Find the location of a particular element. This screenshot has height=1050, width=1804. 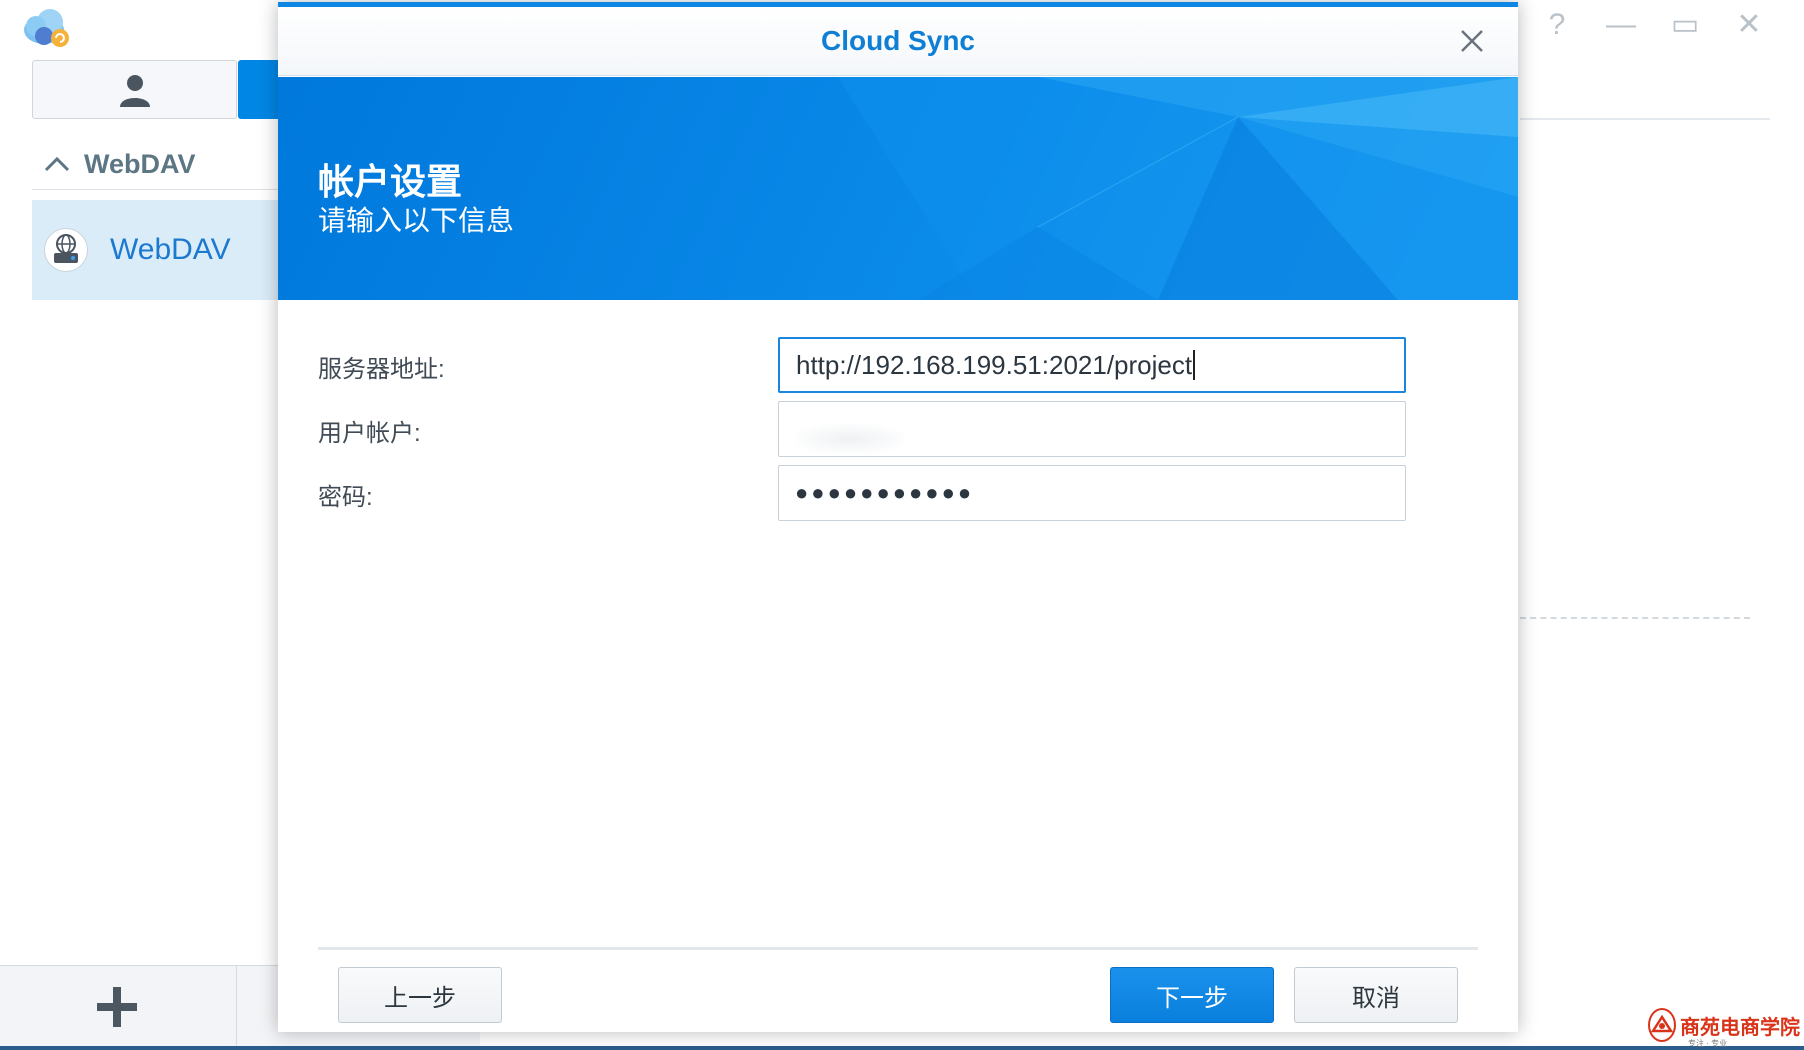

server-address-label: 服务器地址: is located at coordinates (381, 369).